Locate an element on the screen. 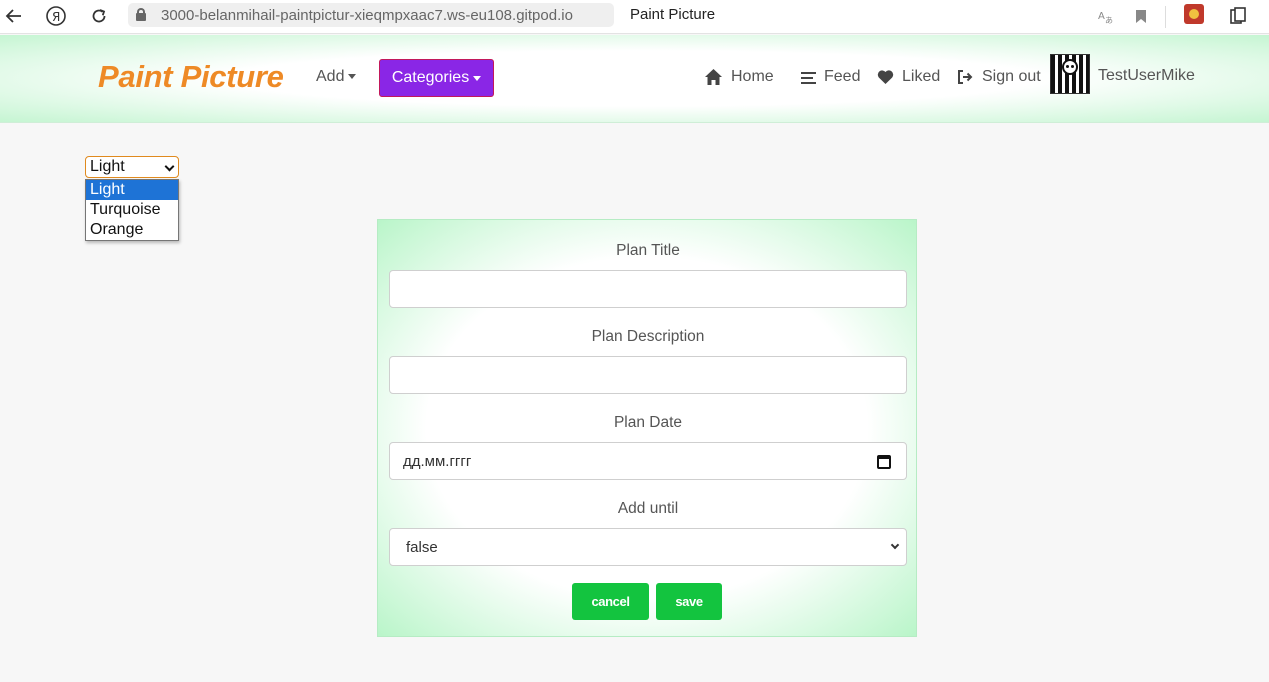  collections-icon is located at coordinates (1238, 16).